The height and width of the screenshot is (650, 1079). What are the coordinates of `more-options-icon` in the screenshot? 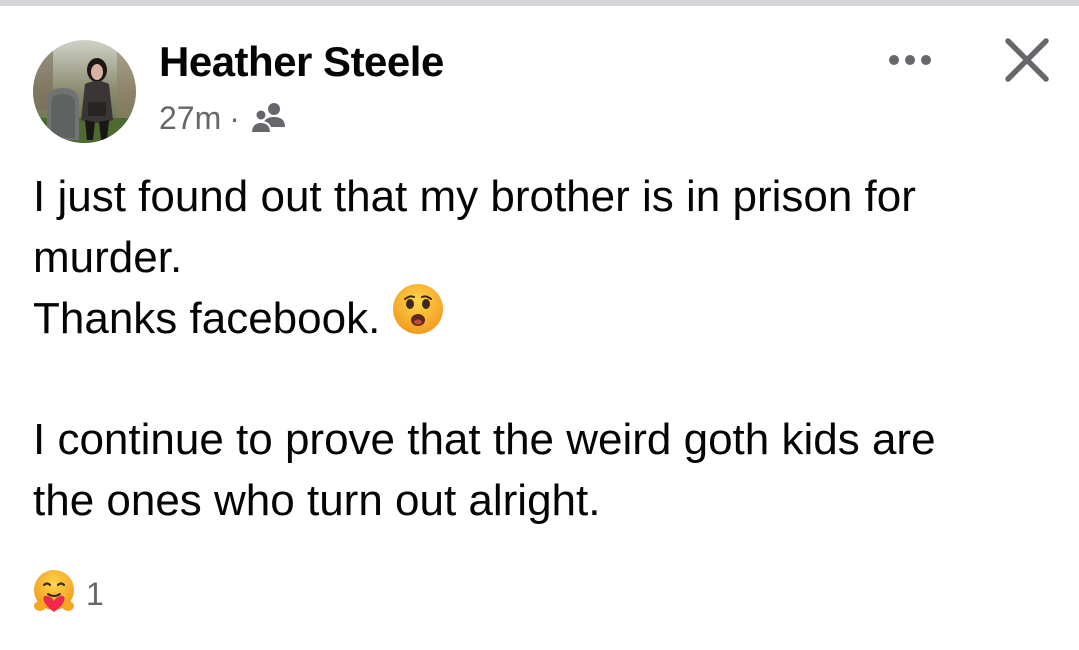 It's located at (910, 60).